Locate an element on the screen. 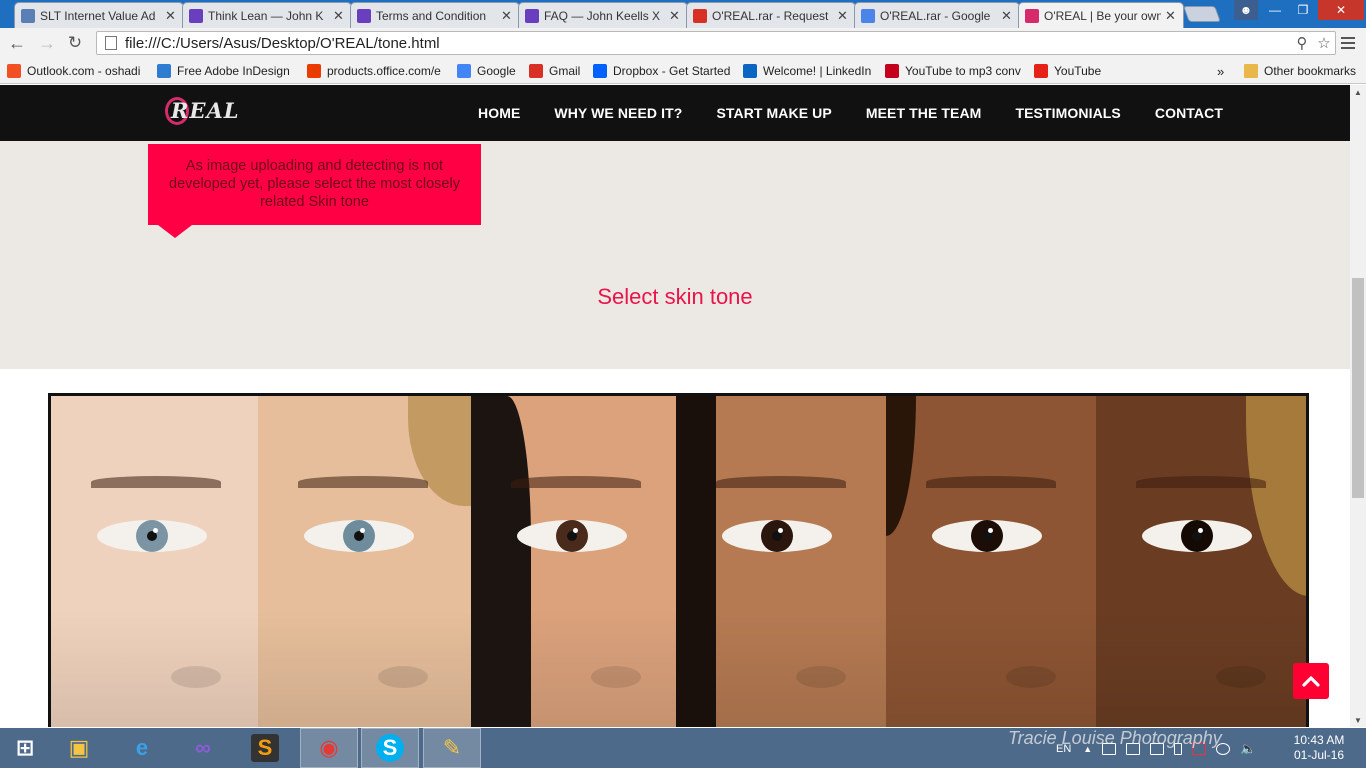 The width and height of the screenshot is (1366, 768). browser-tab: Think Lean — John K ✕ is located at coordinates (267, 15).